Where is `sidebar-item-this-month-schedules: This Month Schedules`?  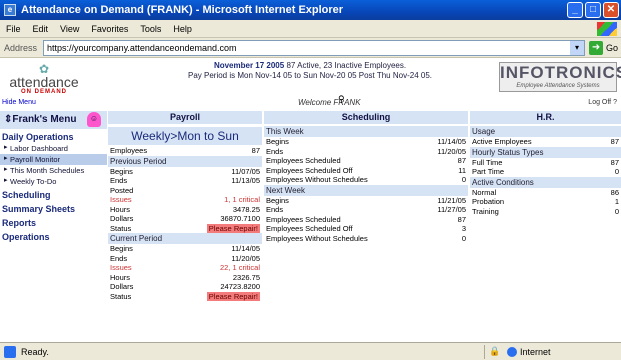
sidebar-item-this-month-schedules: This Month Schedules is located at coordinates (53, 170).